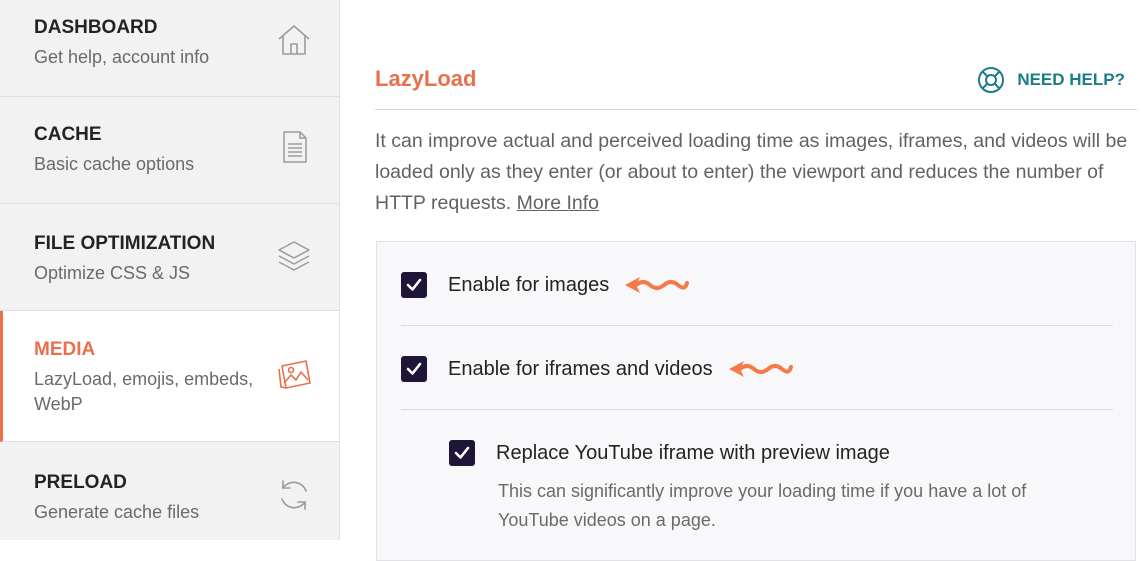 The height and width of the screenshot is (561, 1141). Describe the element at coordinates (112, 273) in the screenshot. I see `sidebar-item-subtitle: Optimize CSS & JS` at that location.